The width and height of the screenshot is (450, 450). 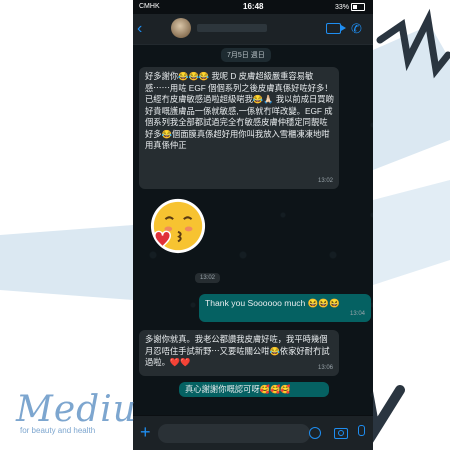 I want to click on message-text: Thank you Soooooo much 😆😆😆, so click(x=272, y=303).